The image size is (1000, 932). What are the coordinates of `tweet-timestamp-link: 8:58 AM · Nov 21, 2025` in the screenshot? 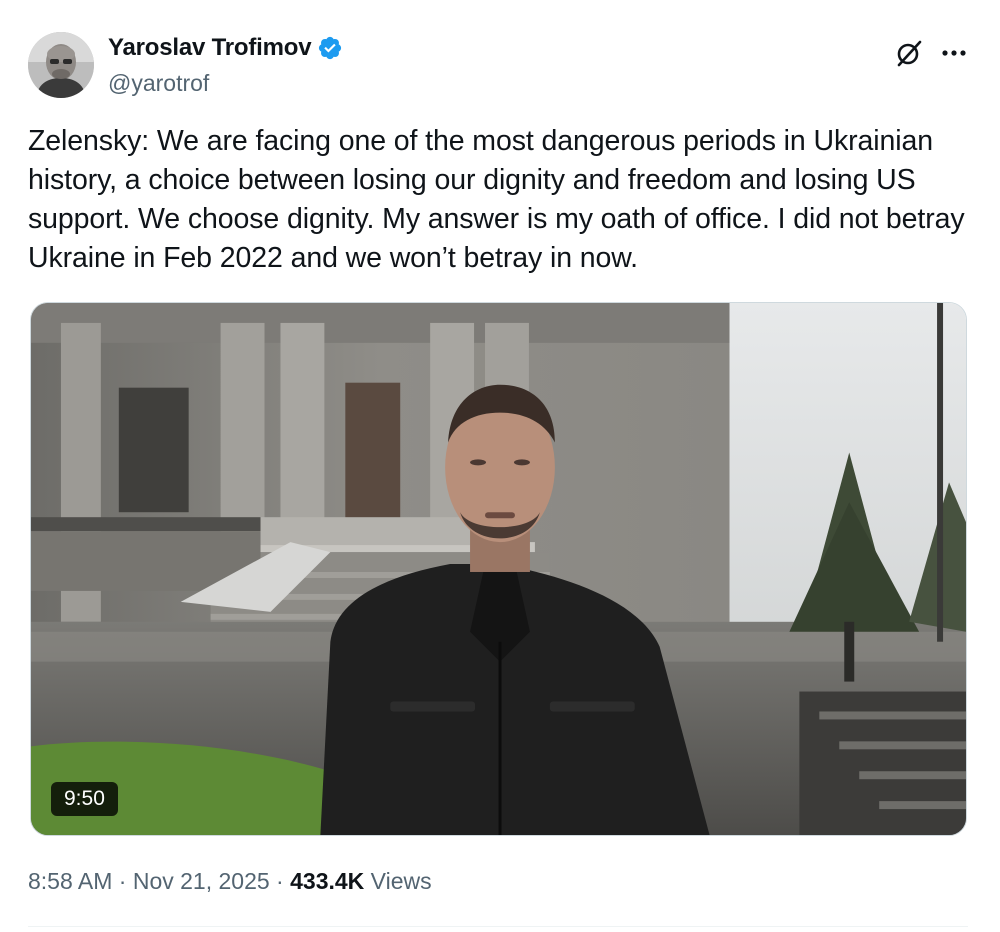 It's located at (149, 881).